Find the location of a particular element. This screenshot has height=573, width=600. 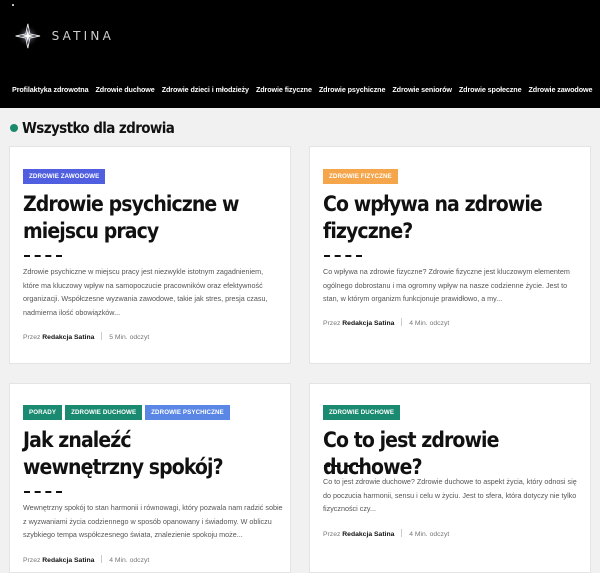

section-heading: Wszystko dla zdrowia is located at coordinates (92, 128).